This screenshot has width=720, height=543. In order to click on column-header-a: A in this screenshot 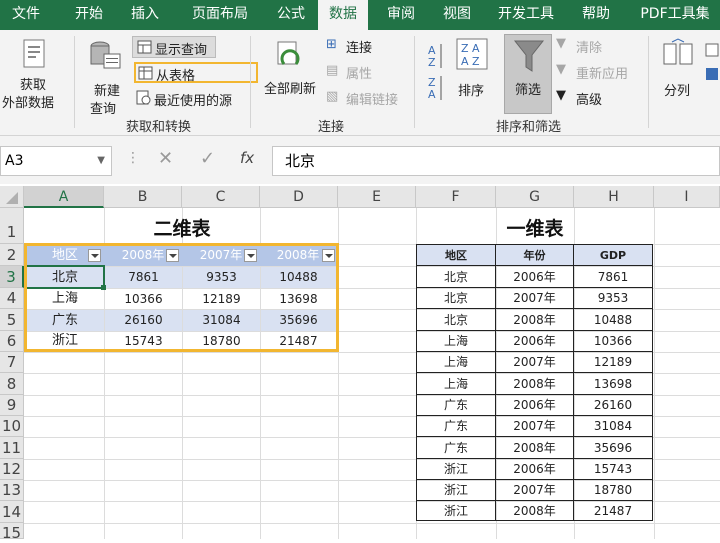, I will do `click(64, 197)`.